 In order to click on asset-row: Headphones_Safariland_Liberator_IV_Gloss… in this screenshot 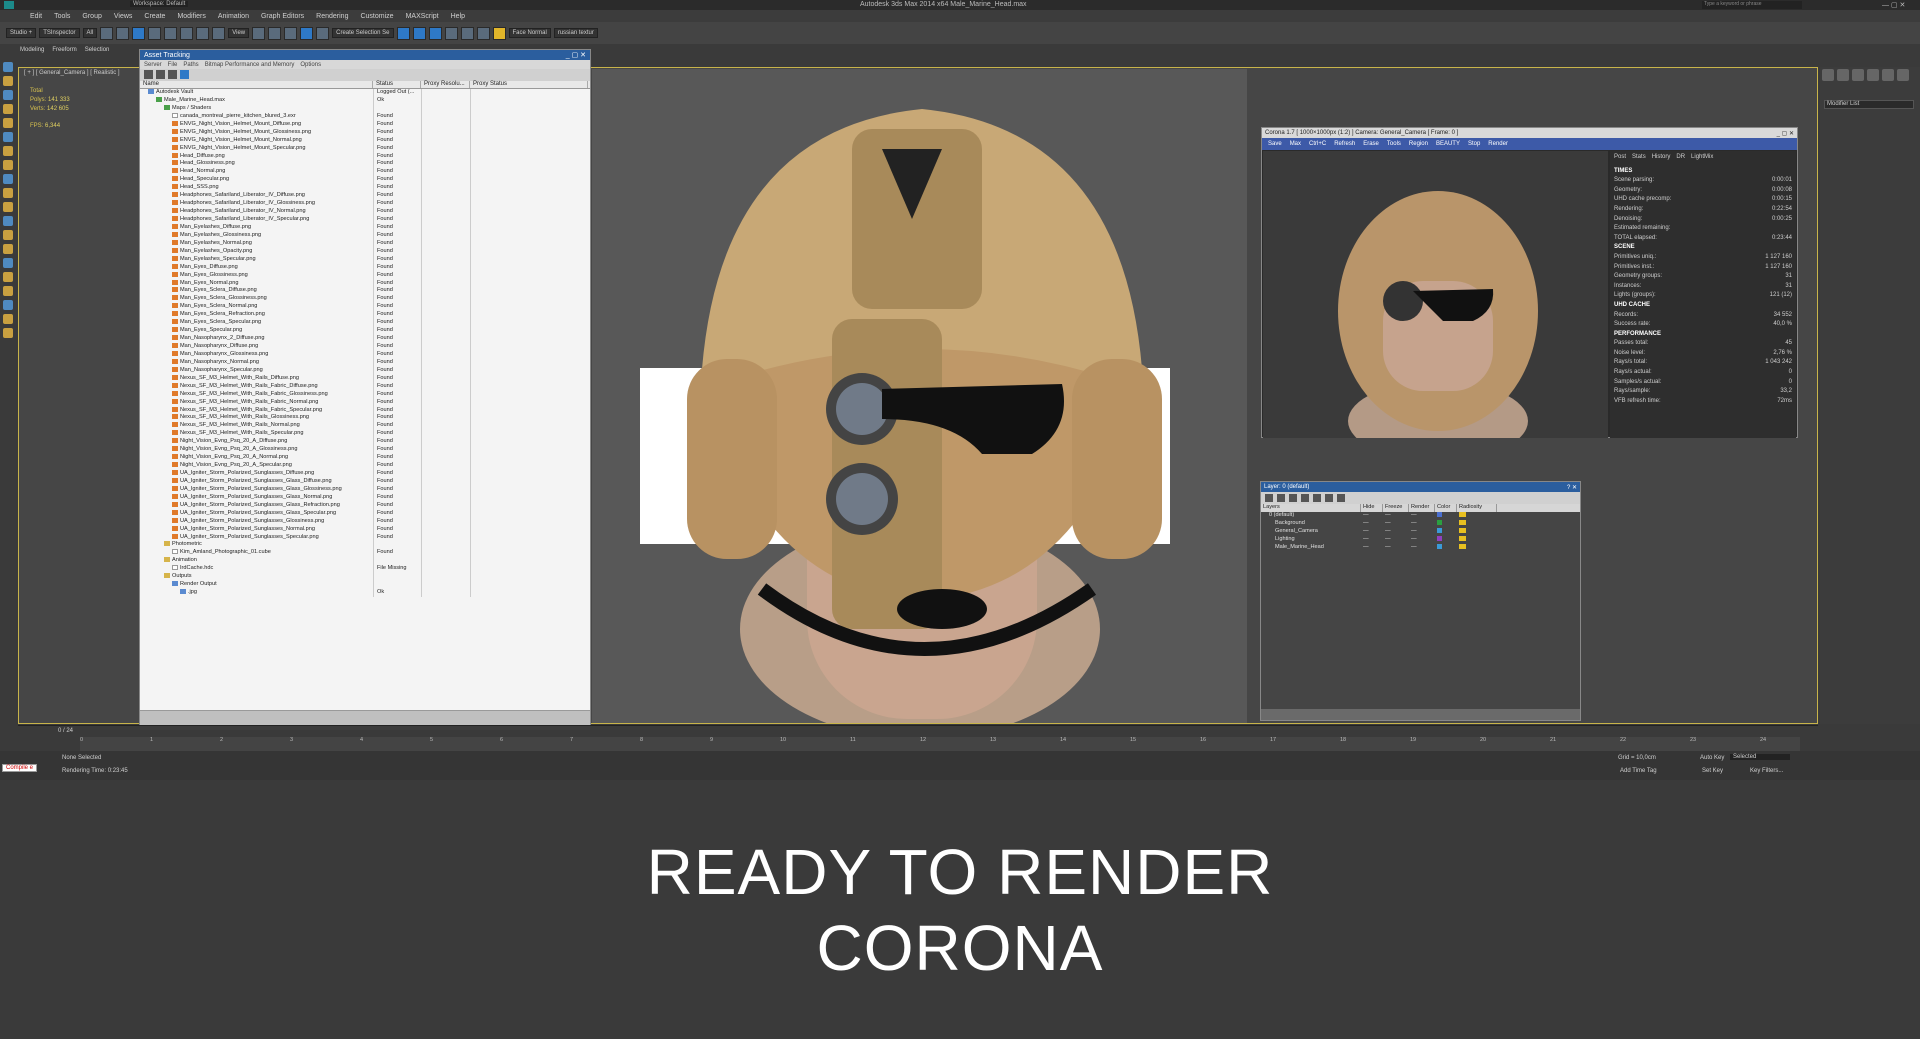, I will do `click(365, 204)`.